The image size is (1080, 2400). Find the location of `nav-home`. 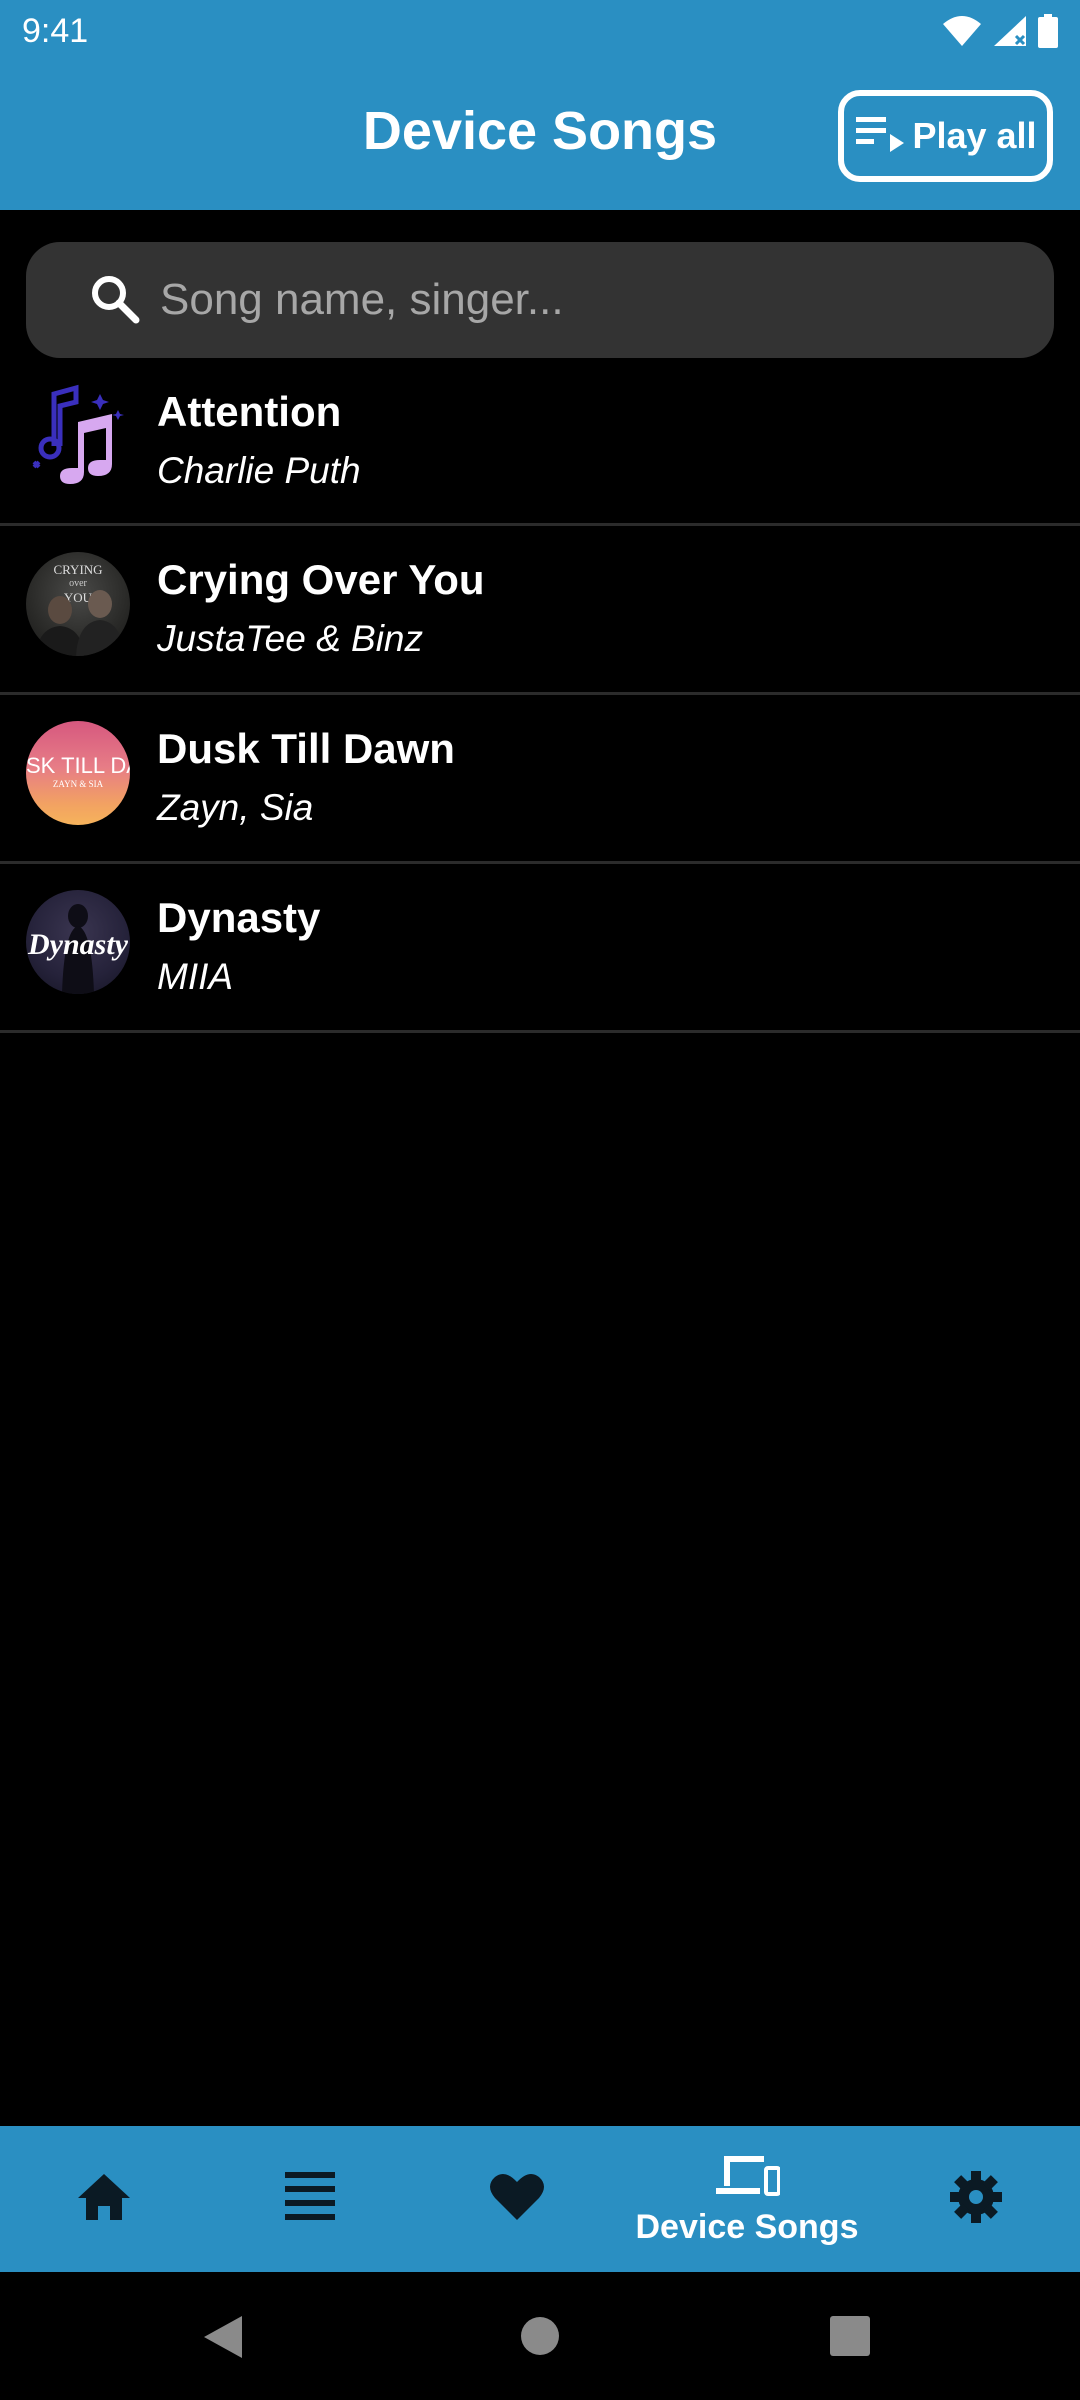

nav-home is located at coordinates (104, 2199).